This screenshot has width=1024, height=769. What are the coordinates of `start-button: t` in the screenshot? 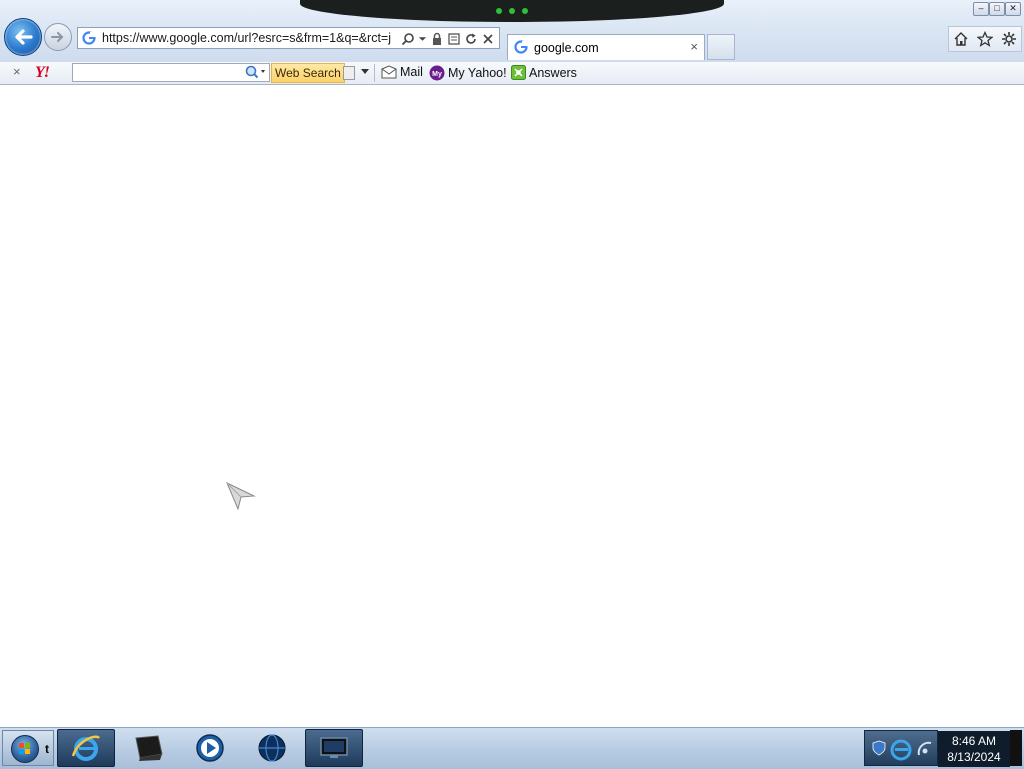 It's located at (28, 748).